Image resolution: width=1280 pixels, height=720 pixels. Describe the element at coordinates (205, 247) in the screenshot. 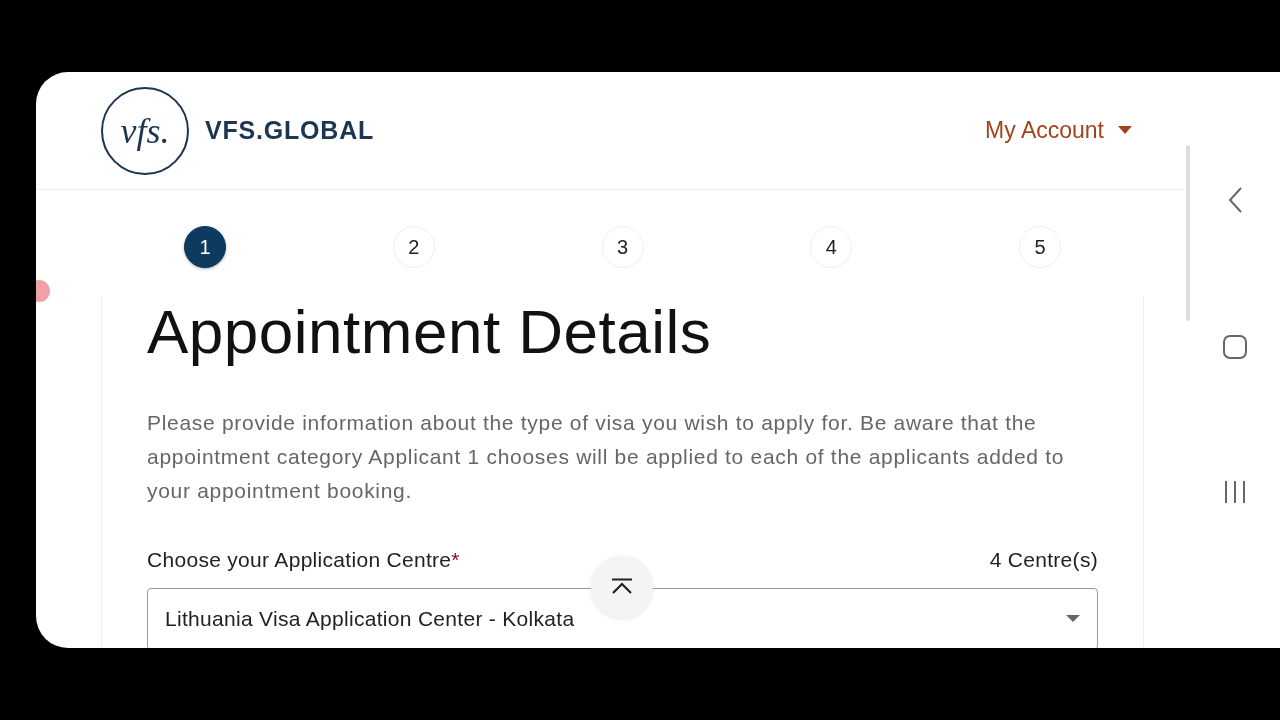

I see `step-indicator: 1` at that location.